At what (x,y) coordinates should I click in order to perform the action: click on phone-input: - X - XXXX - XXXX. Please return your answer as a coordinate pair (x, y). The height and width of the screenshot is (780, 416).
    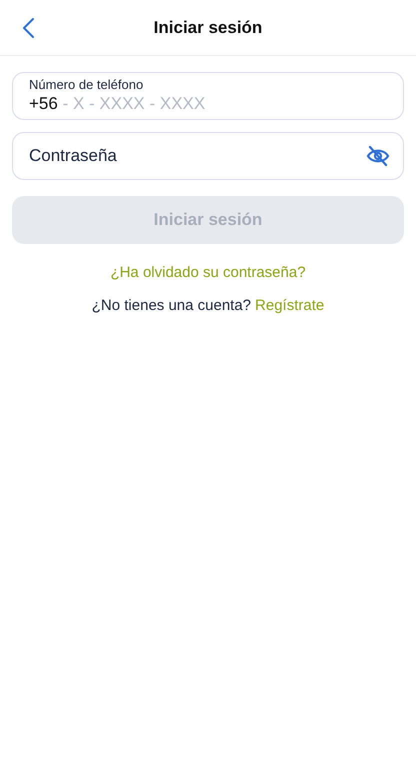
    Looking at the image, I should click on (222, 104).